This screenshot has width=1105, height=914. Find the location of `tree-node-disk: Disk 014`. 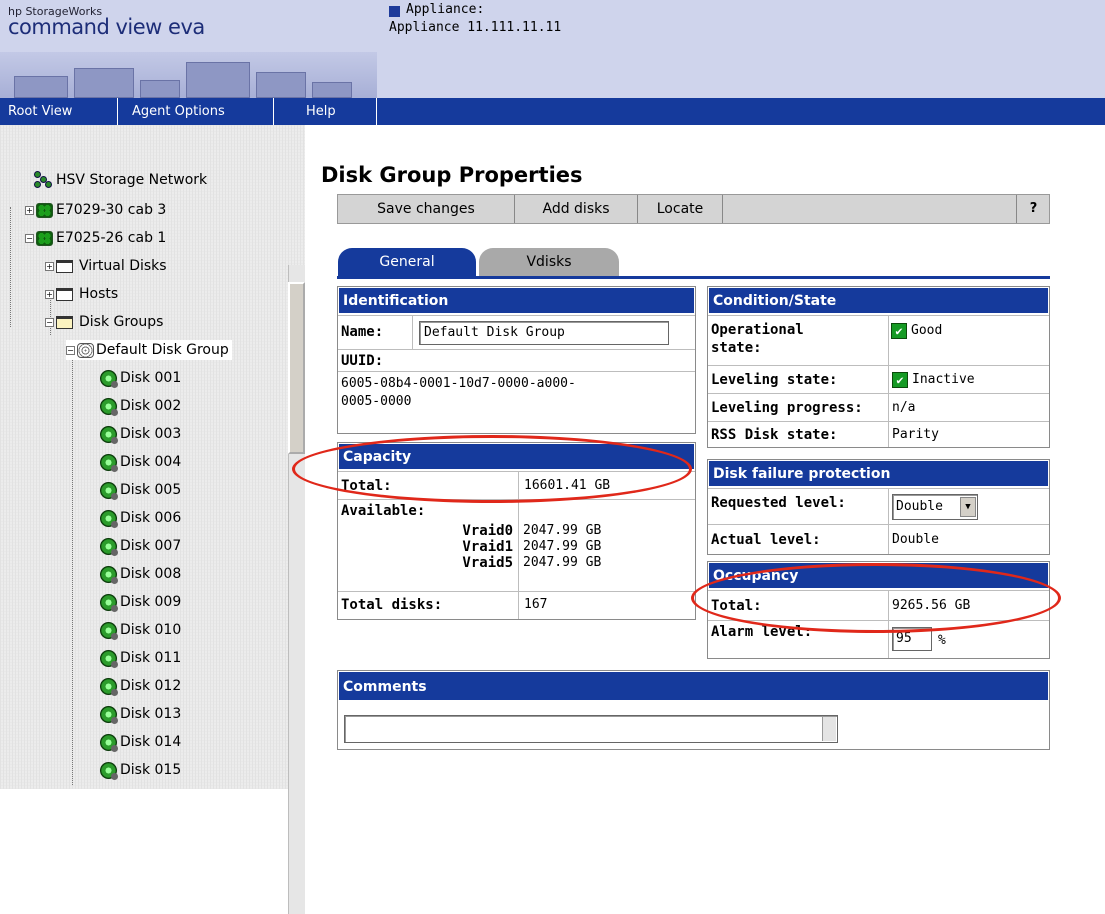

tree-node-disk: Disk 014 is located at coordinates (140, 742).